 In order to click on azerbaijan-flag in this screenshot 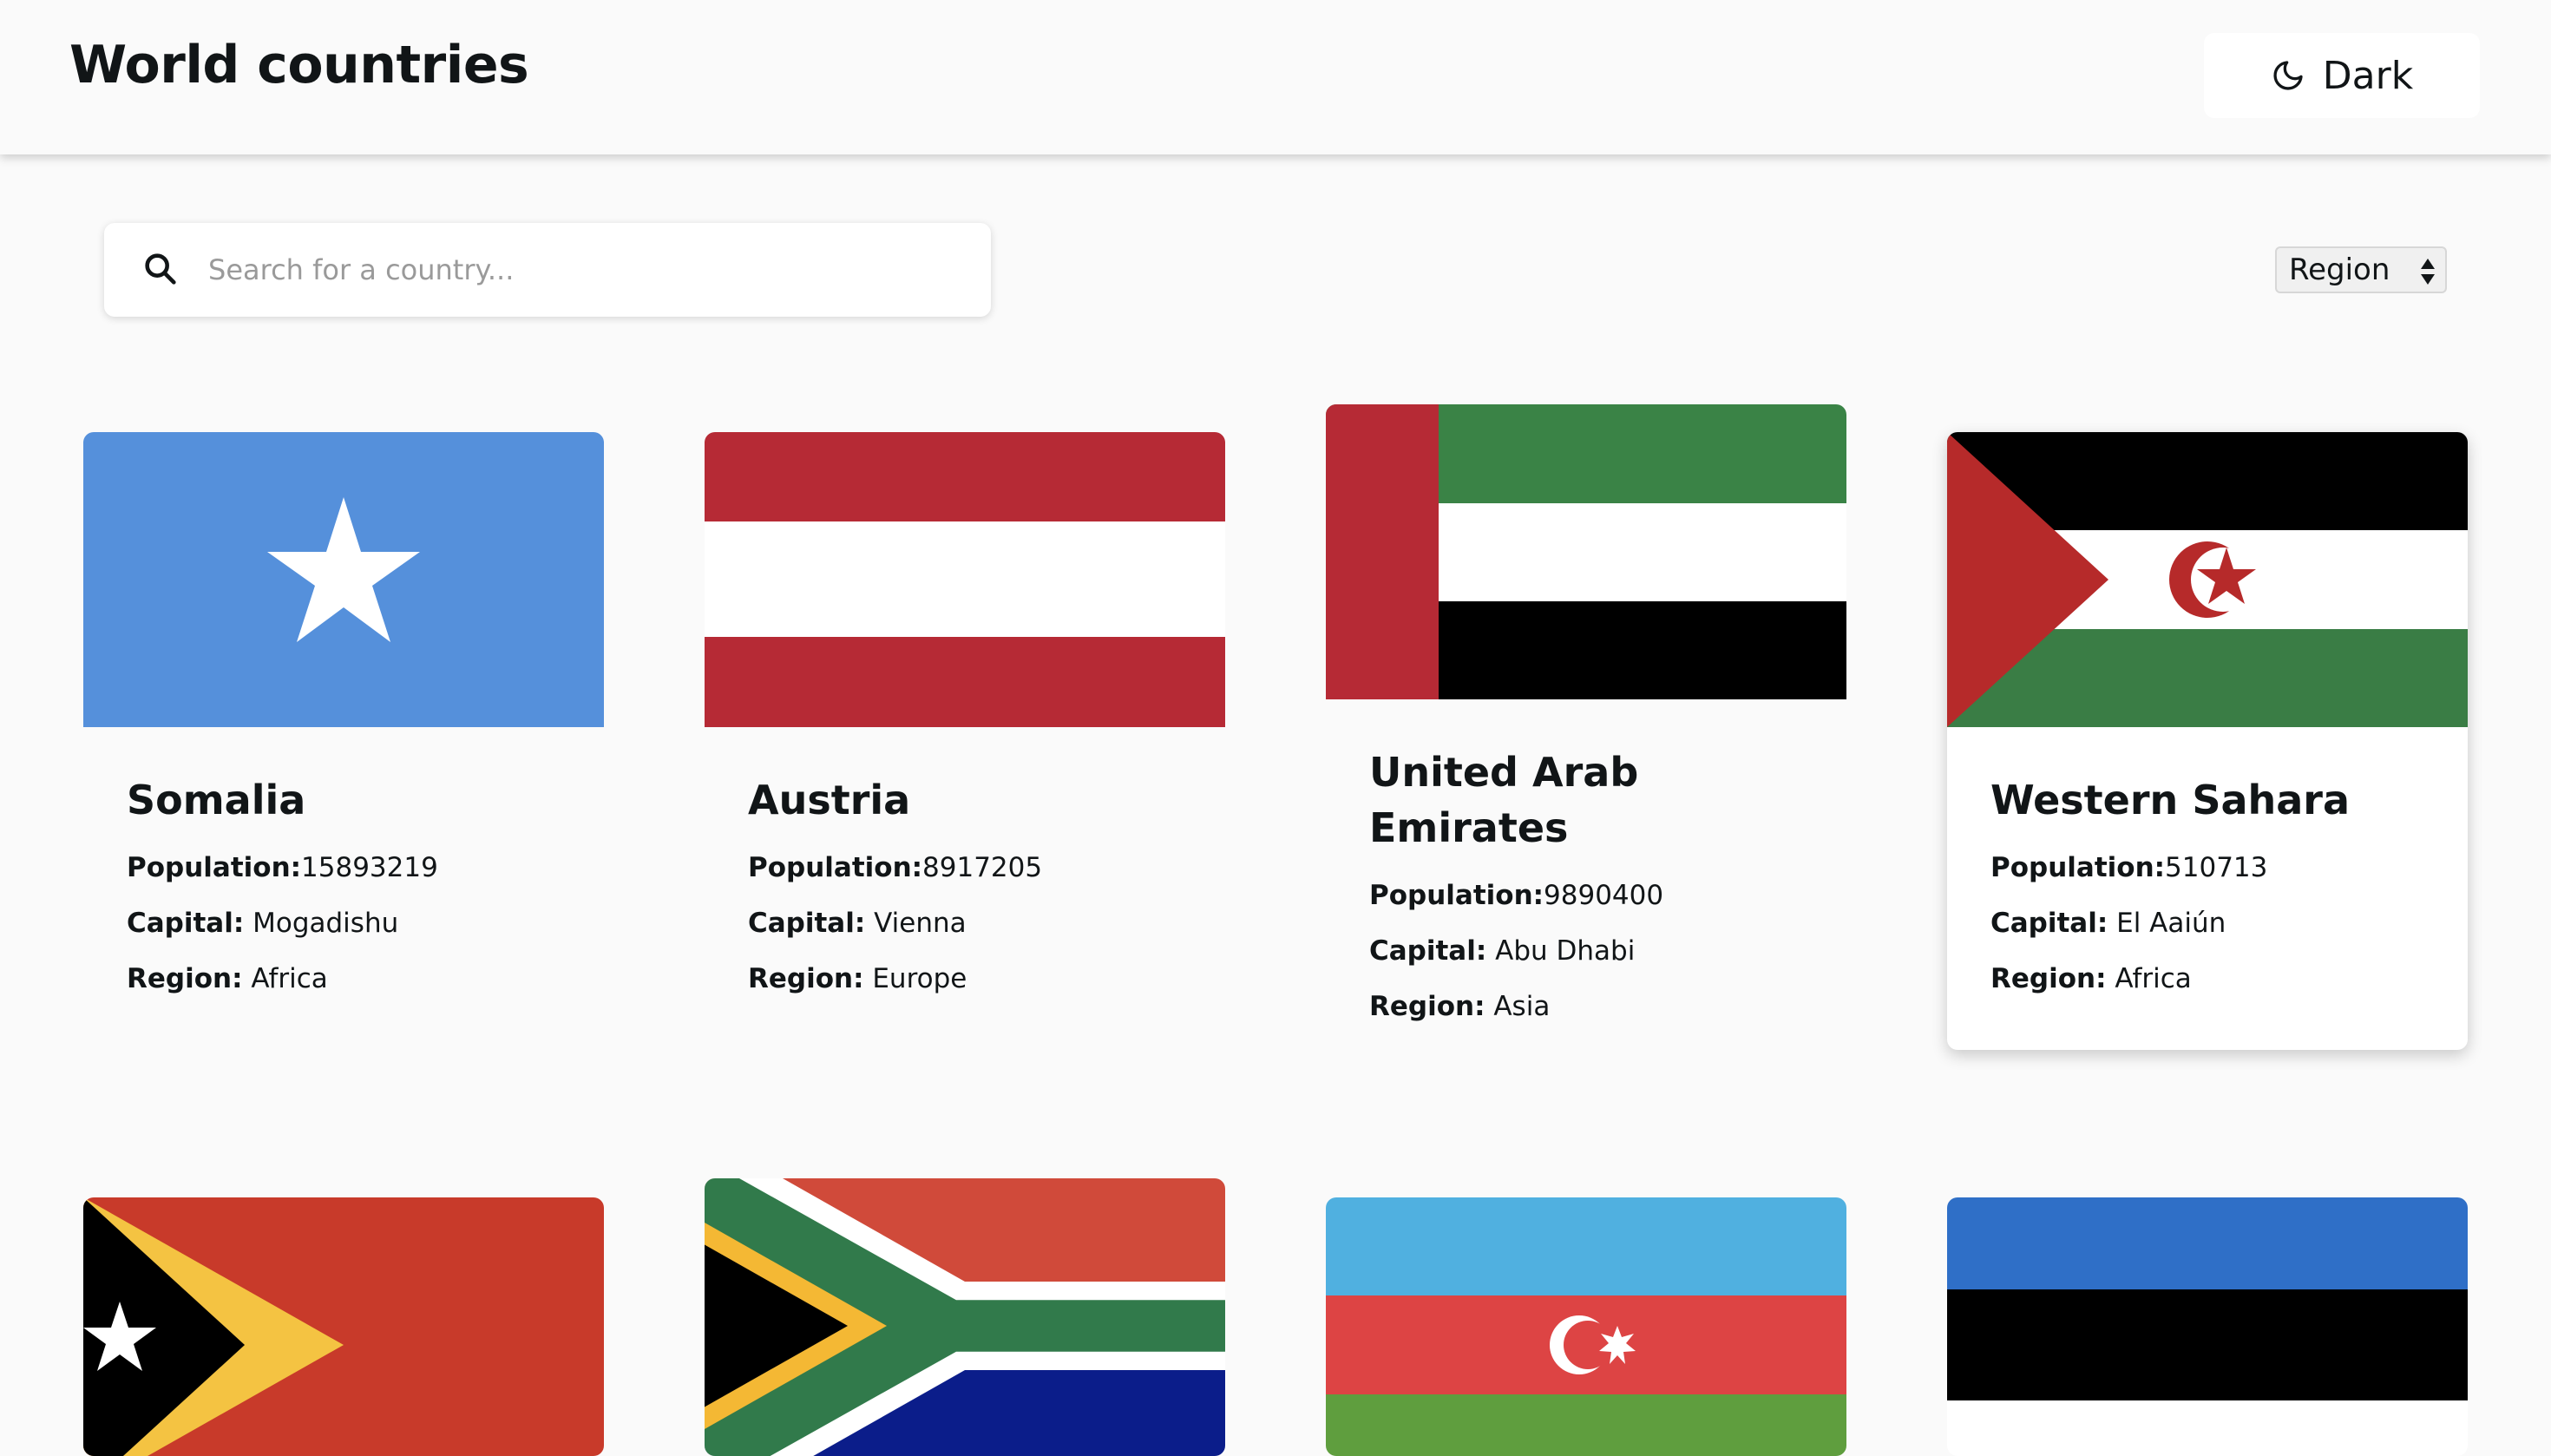, I will do `click(1586, 1326)`.